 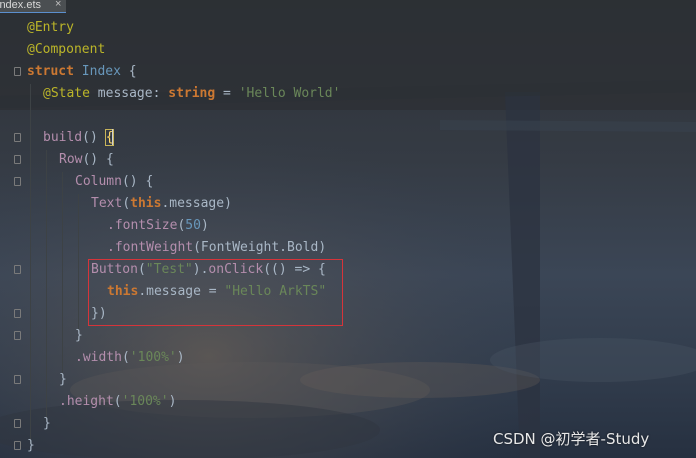 What do you see at coordinates (150, 247) in the screenshot?
I see `code-token: .fontWeight` at bounding box center [150, 247].